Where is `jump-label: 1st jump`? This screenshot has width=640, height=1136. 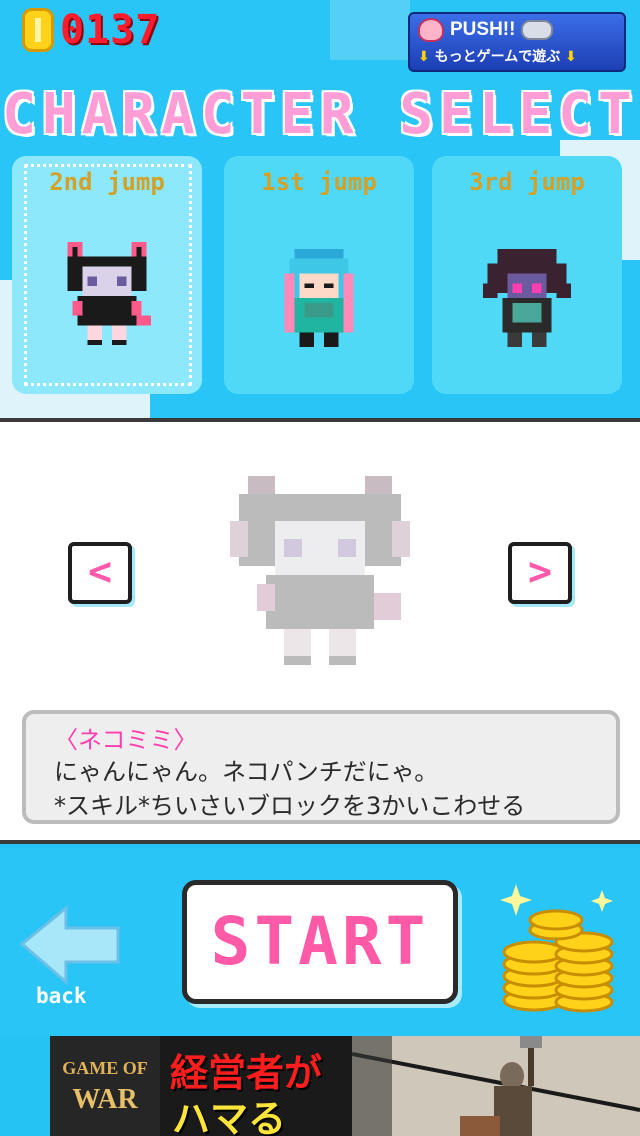 jump-label: 1st jump is located at coordinates (319, 182).